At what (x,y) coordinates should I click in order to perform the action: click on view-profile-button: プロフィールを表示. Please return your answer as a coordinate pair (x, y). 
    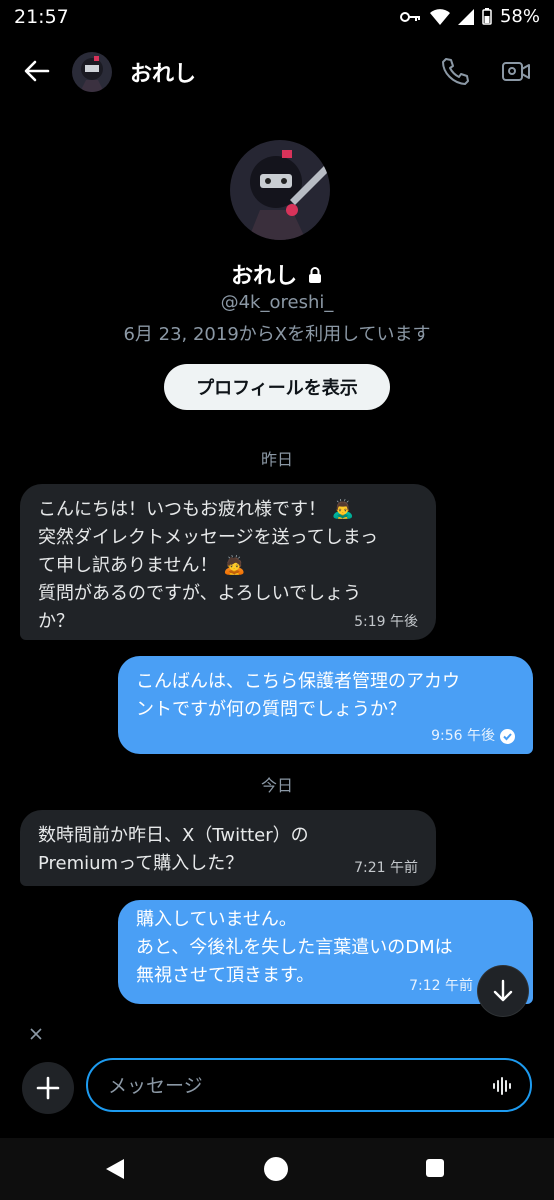
    Looking at the image, I should click on (277, 387).